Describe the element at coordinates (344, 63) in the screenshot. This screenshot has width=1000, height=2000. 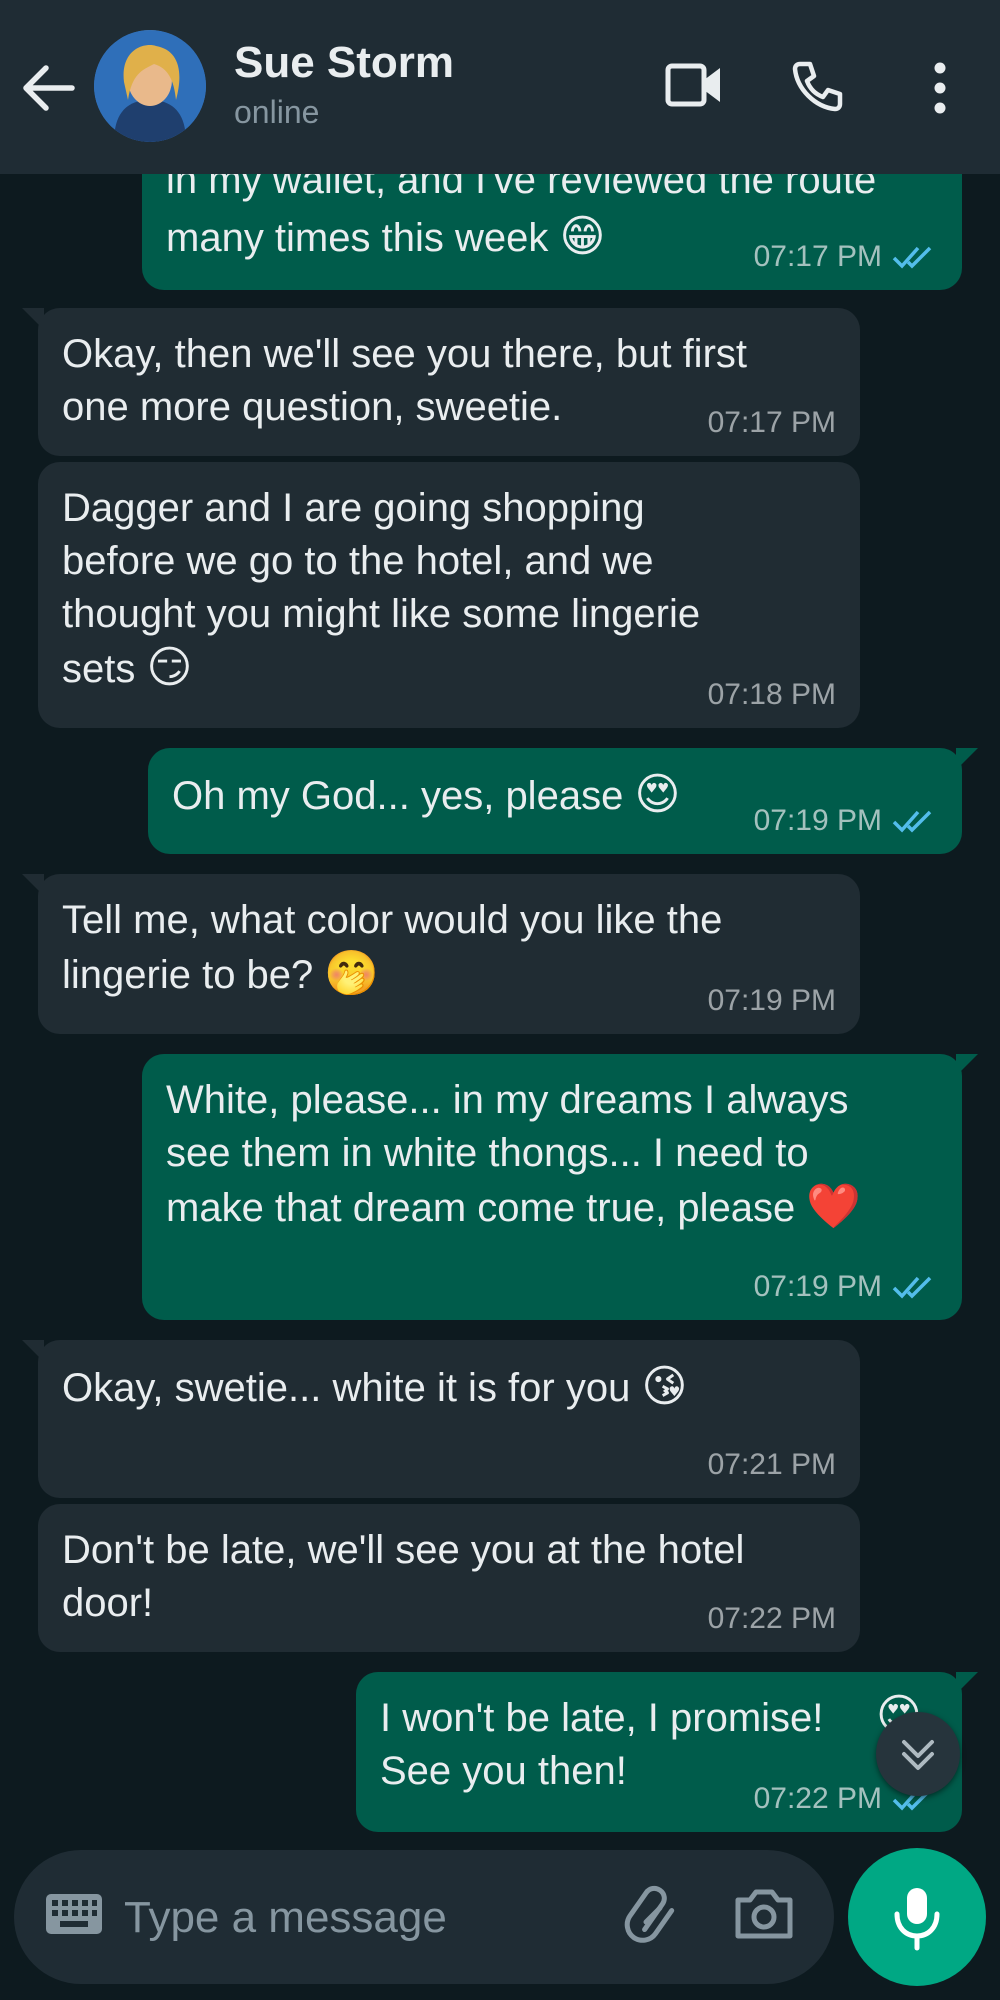
I see `contact-name: Sue Storm` at that location.